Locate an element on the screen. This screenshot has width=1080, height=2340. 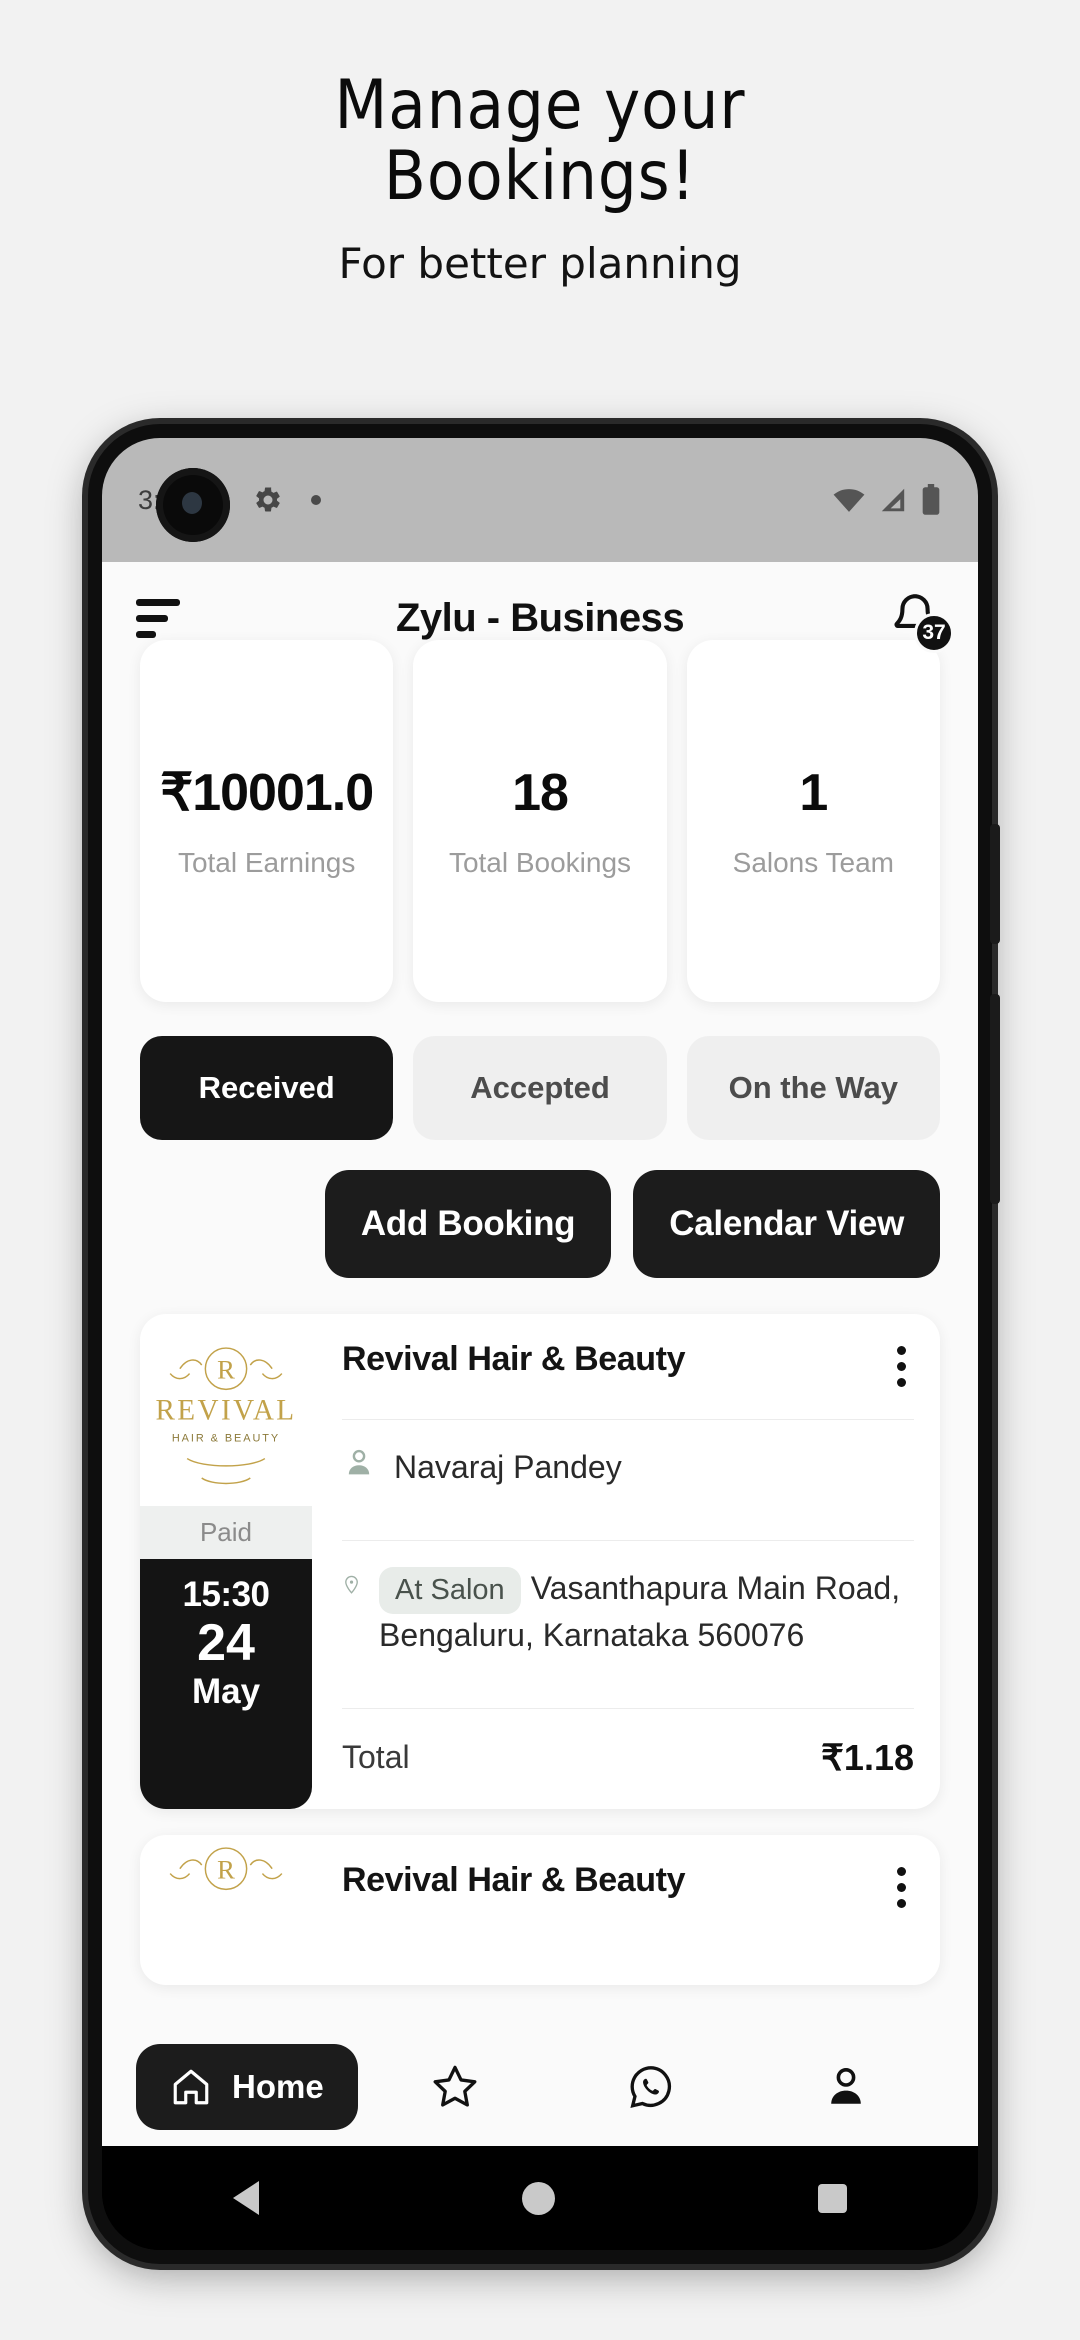
home-icon is located at coordinates (191, 2087).